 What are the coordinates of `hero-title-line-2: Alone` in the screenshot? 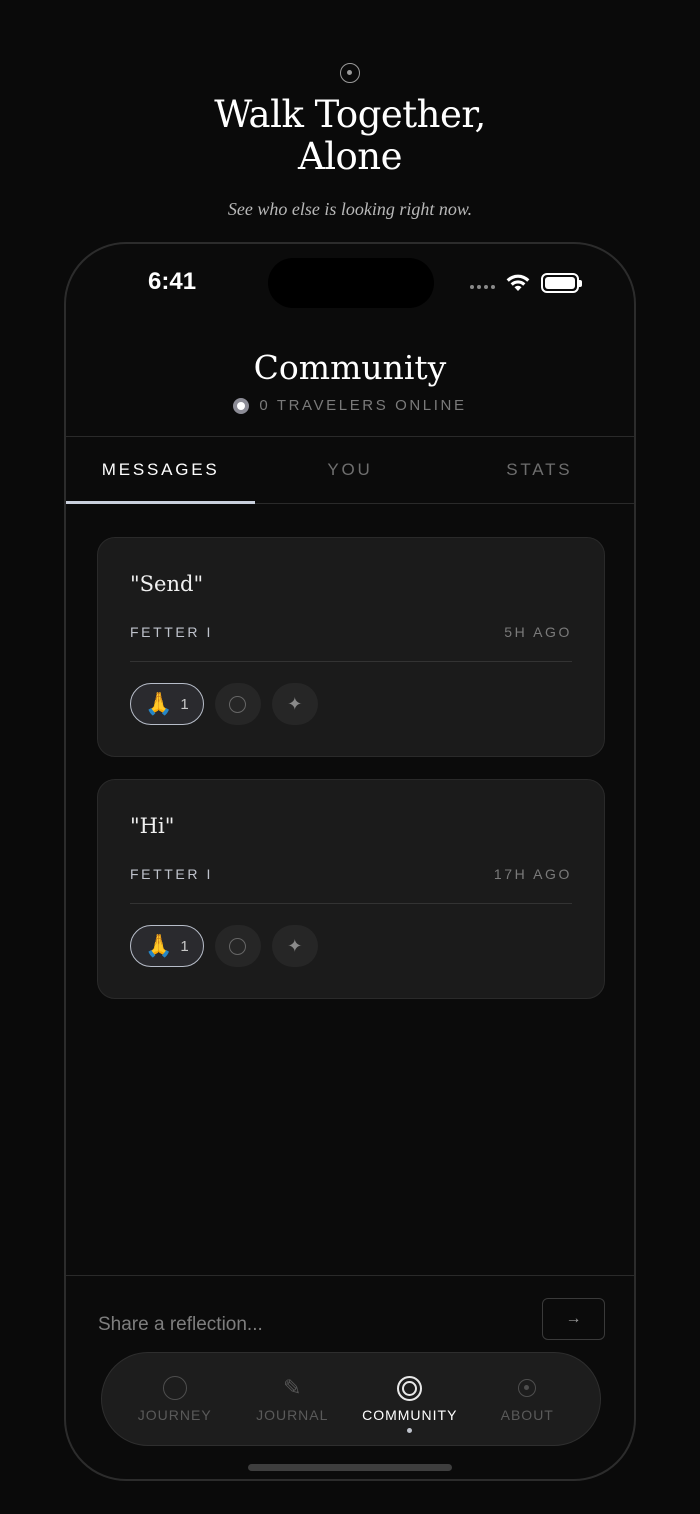 It's located at (350, 156).